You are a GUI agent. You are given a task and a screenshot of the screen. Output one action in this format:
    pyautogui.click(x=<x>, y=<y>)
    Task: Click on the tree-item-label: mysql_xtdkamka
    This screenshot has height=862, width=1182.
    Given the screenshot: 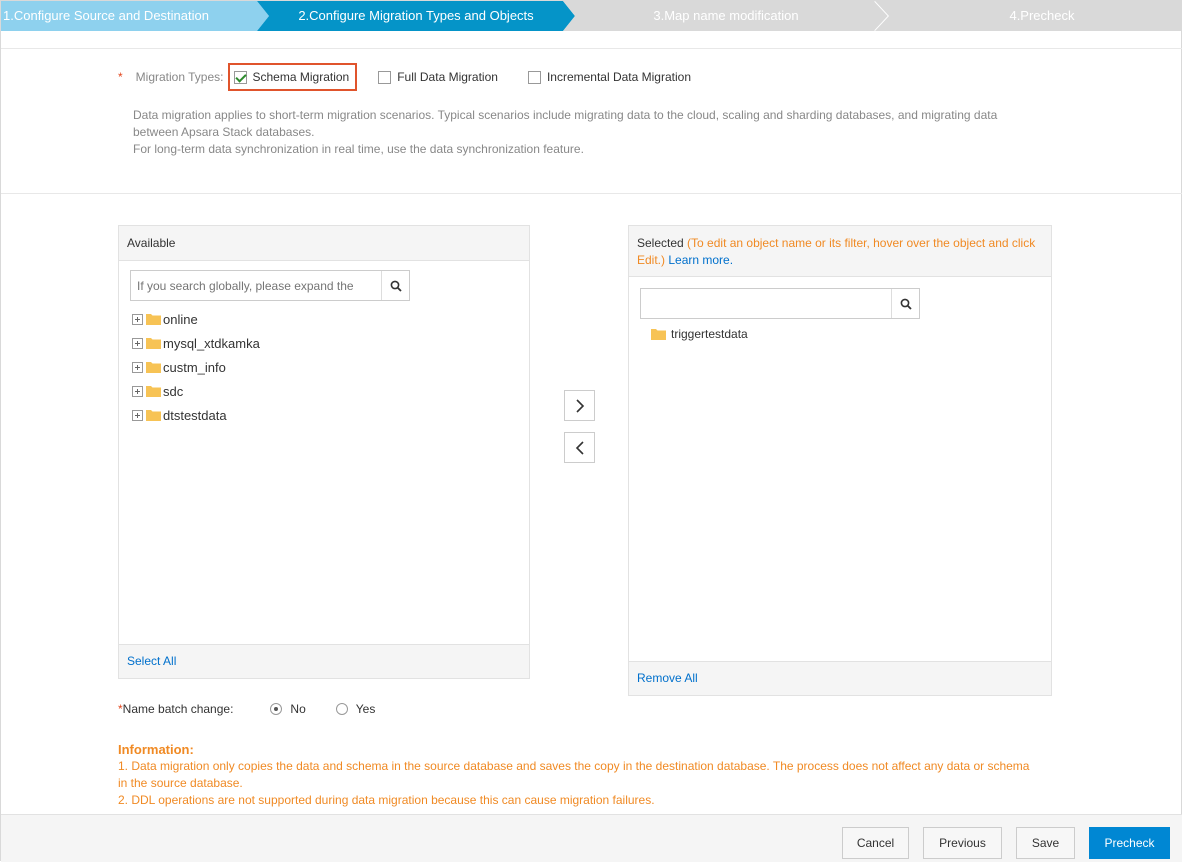 What is the action you would take?
    pyautogui.click(x=211, y=343)
    